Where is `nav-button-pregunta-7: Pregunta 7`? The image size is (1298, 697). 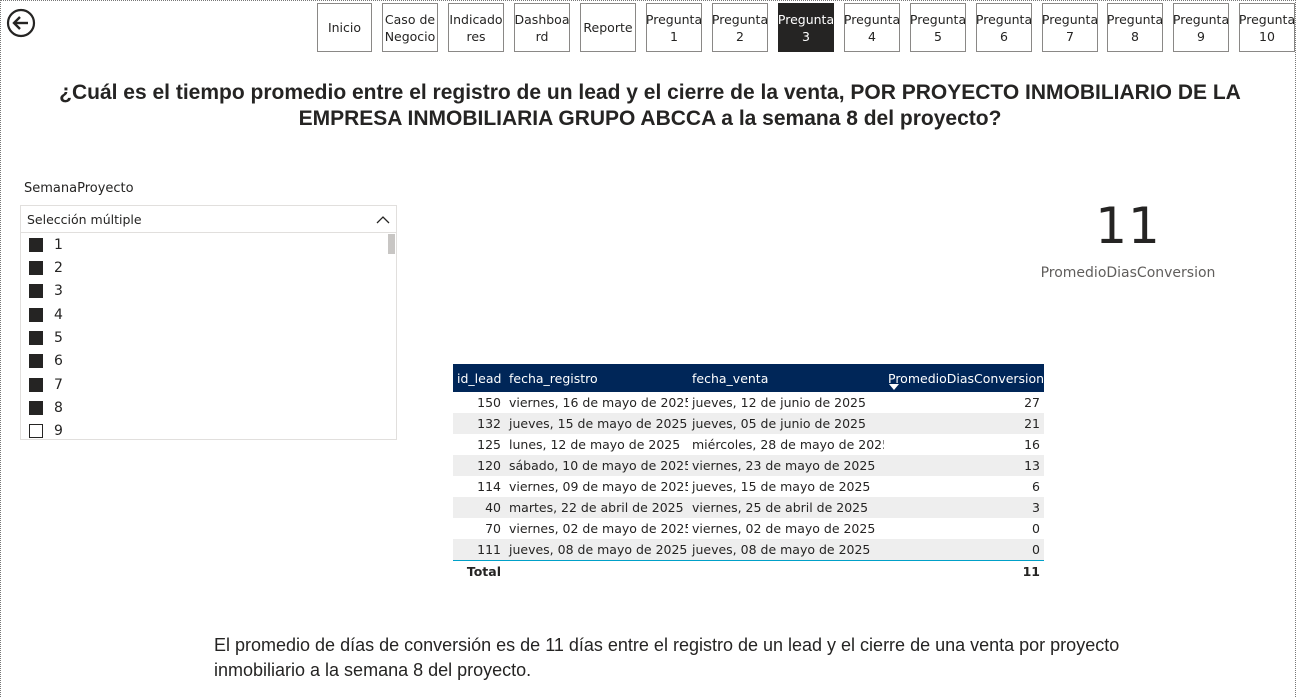
nav-button-pregunta-7: Pregunta 7 is located at coordinates (1070, 27).